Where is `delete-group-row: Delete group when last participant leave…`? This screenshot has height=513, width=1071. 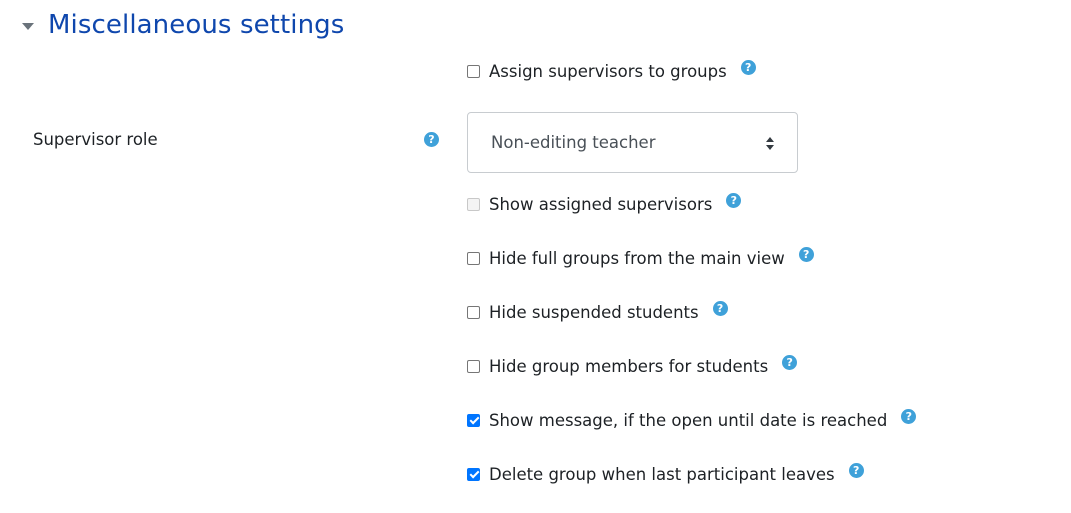
delete-group-row: Delete group when last participant leave… is located at coordinates (665, 474).